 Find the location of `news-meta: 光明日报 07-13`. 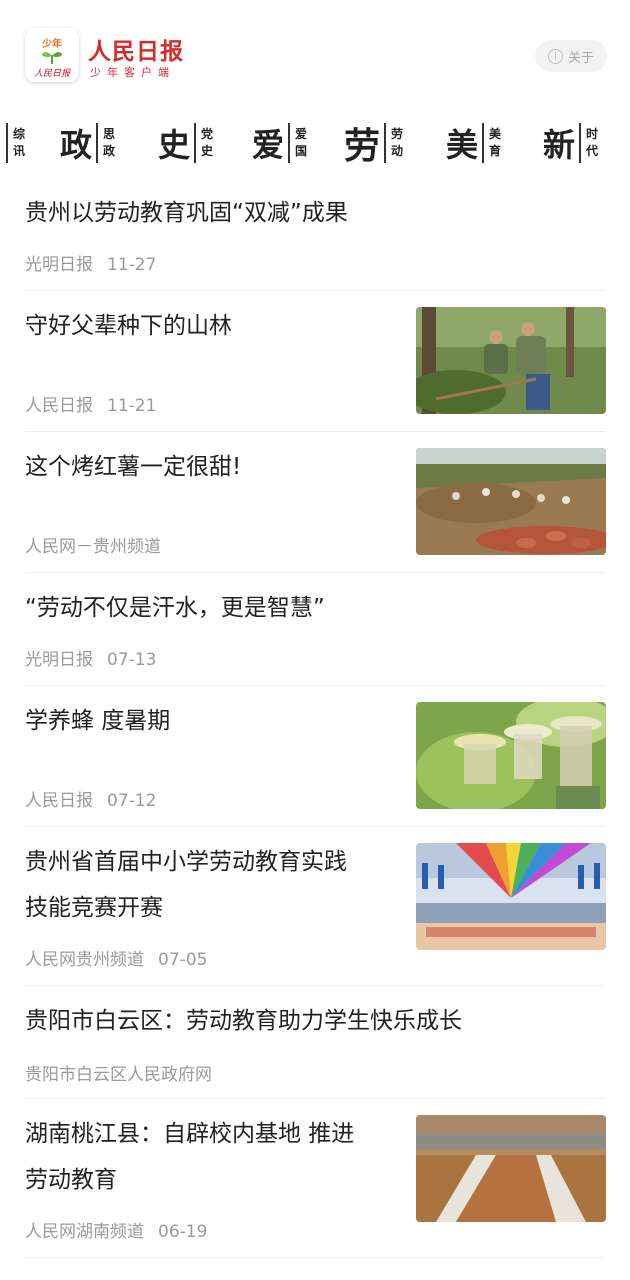

news-meta: 光明日报 07-13 is located at coordinates (90, 657).